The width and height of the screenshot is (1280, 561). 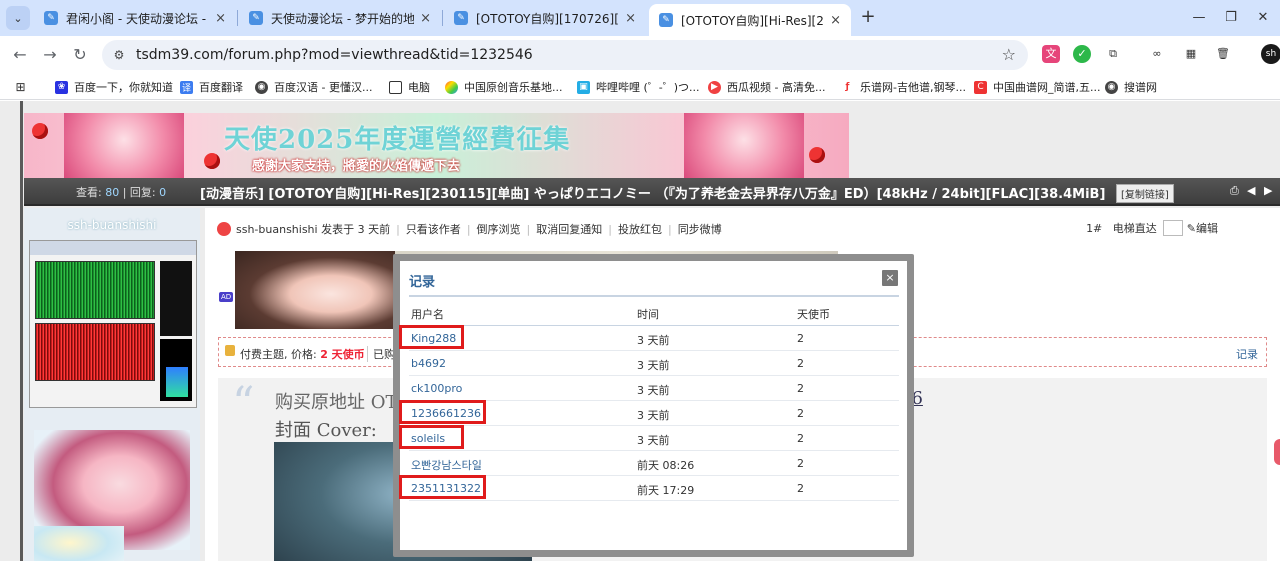 I want to click on bookmark-item: ◉ 搜谱网, so click(x=1131, y=87).